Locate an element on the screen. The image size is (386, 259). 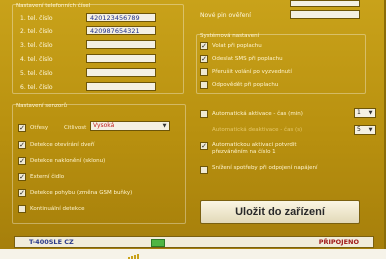
continuous-detection-label: Kontinuální detekce is located at coordinates (57, 209).